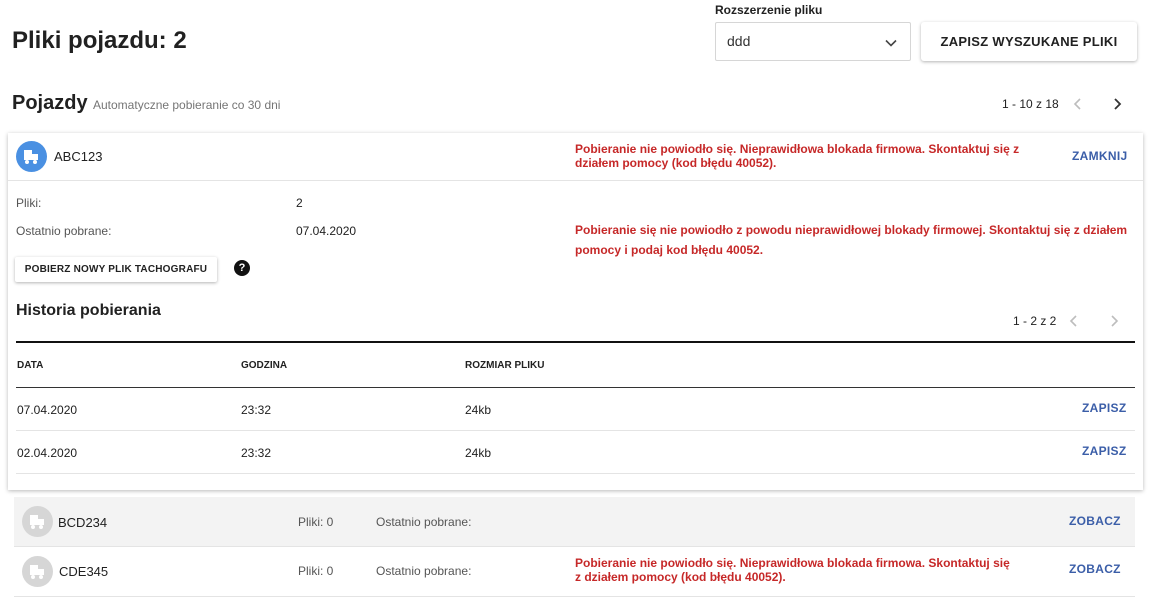  Describe the element at coordinates (1029, 41) in the screenshot. I see `save-found-files-button: ZAPISZ WYSZUKANE PLIKI` at that location.